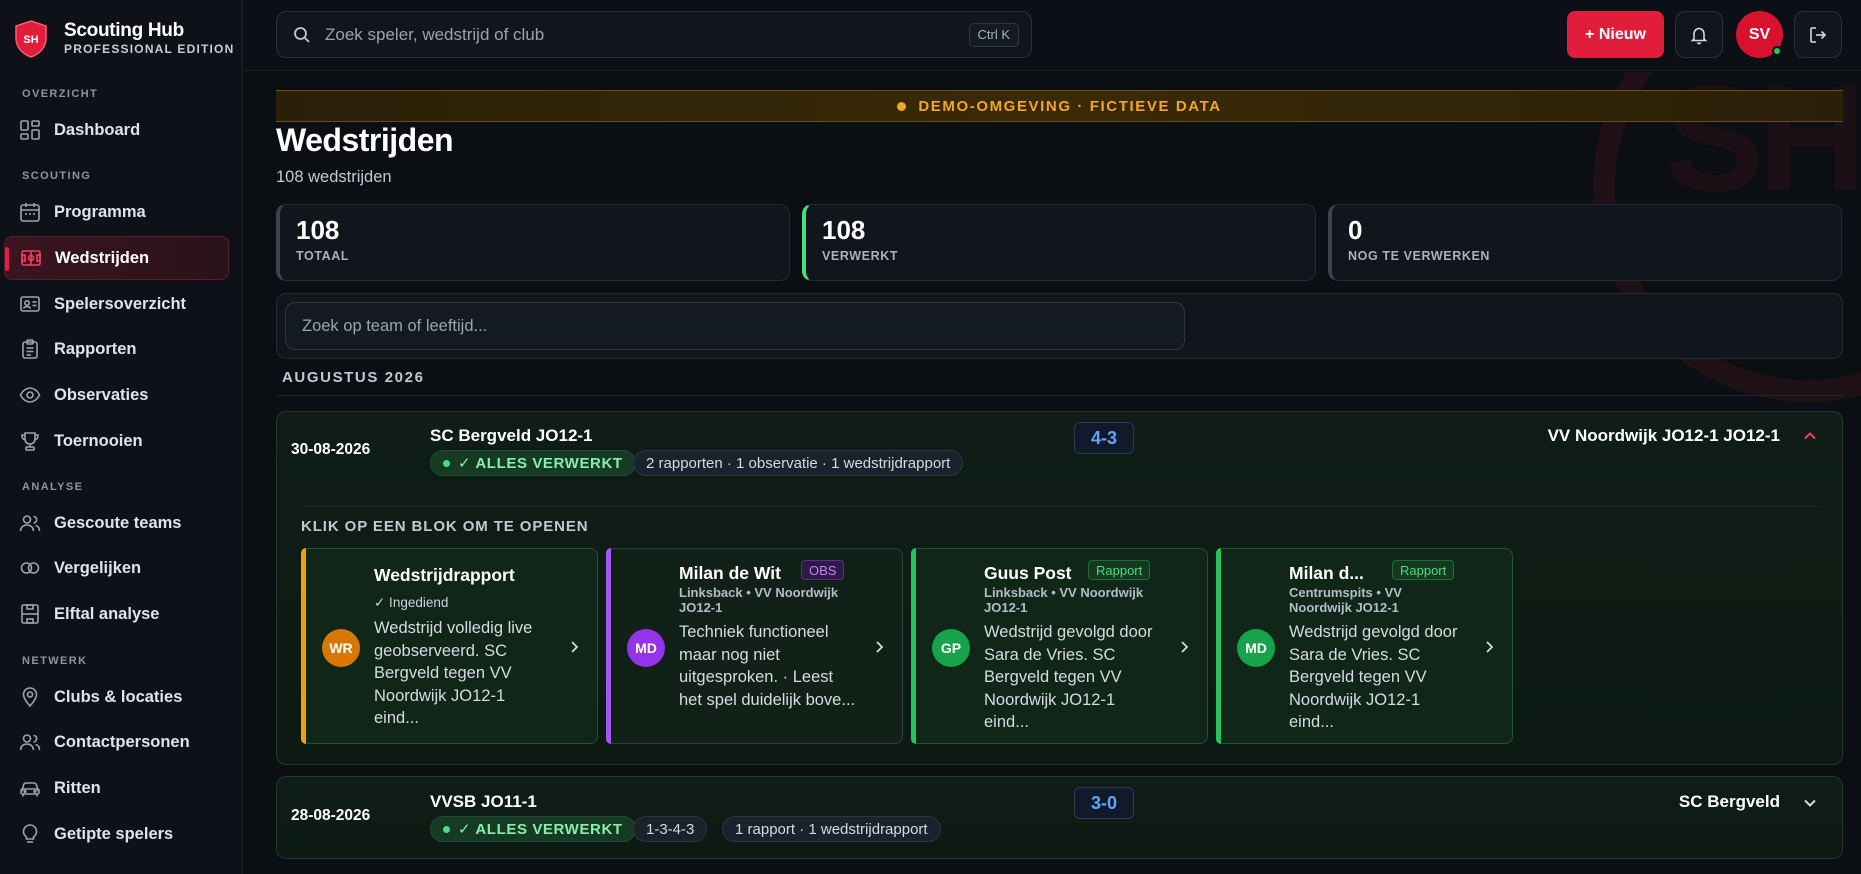  Describe the element at coordinates (1028, 573) in the screenshot. I see `block-title: Guus Post` at that location.